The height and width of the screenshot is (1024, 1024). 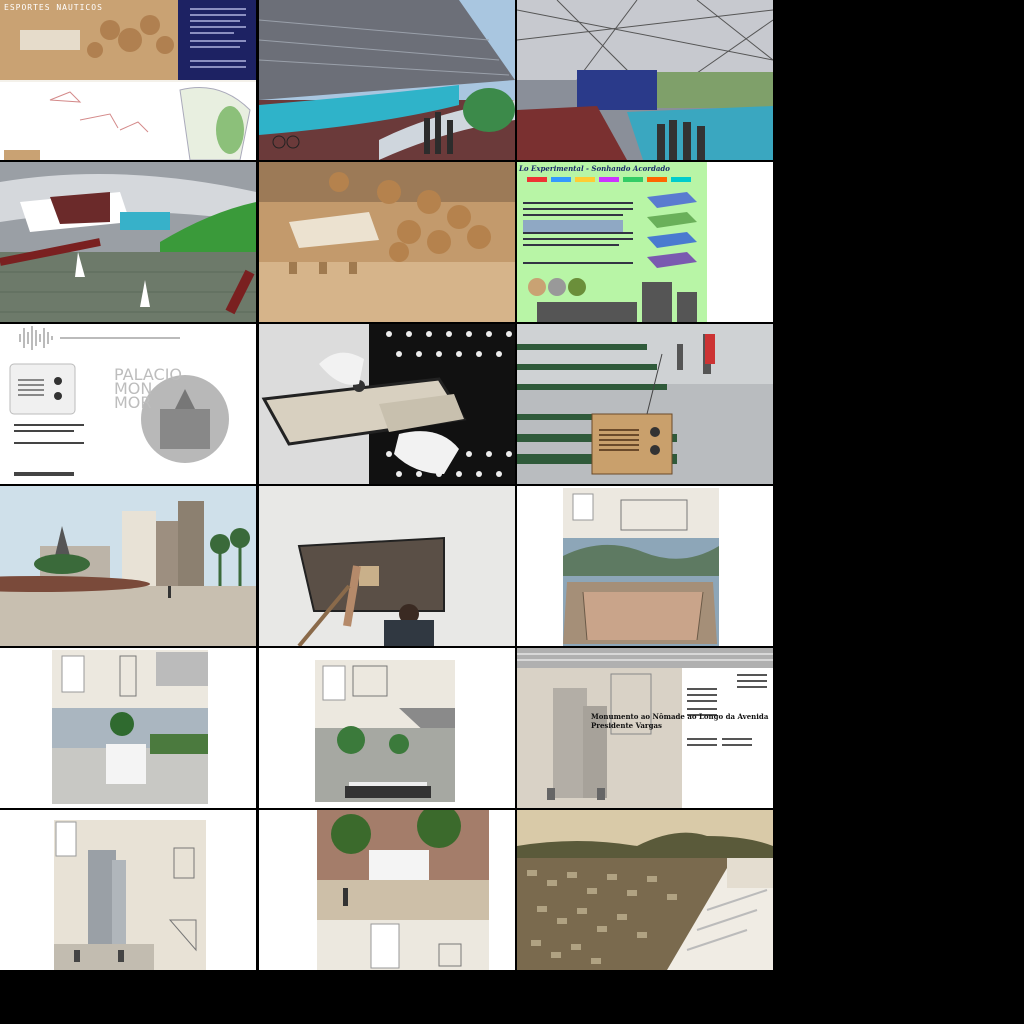 What do you see at coordinates (148, 389) in the screenshot?
I see `big-text-block: PALACIO MON MOR` at bounding box center [148, 389].